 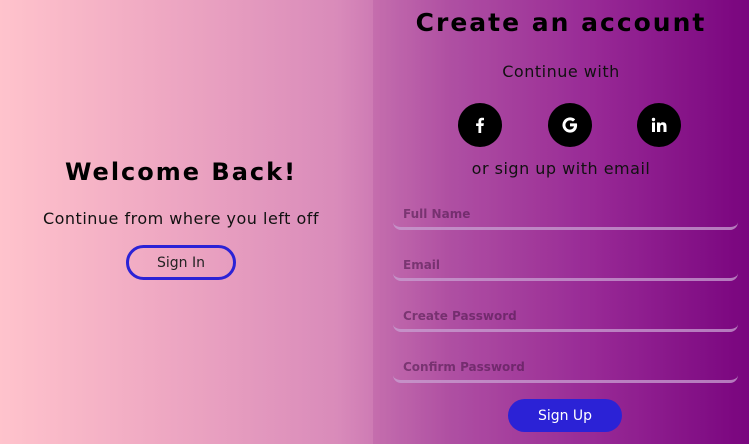 What do you see at coordinates (561, 168) in the screenshot?
I see `or-signup-email-label: or sign up with email` at bounding box center [561, 168].